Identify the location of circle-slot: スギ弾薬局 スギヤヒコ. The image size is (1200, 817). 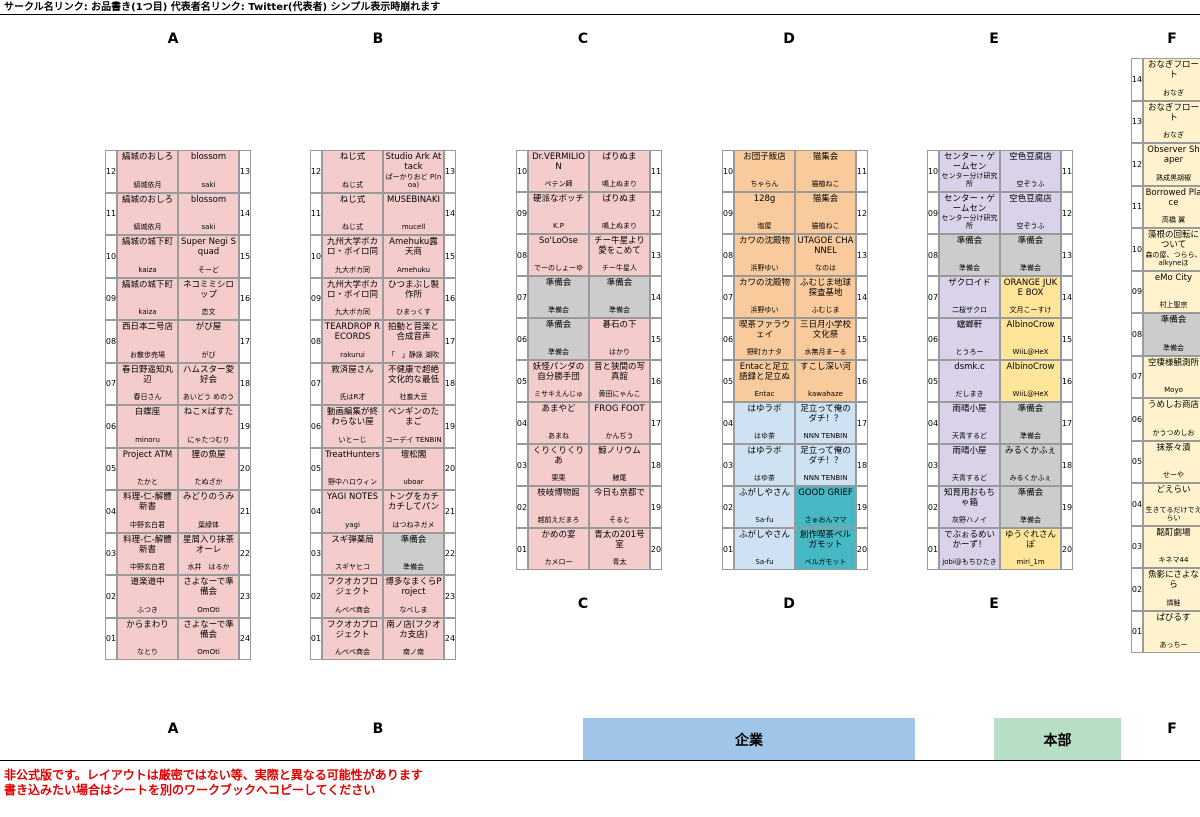
(352, 553).